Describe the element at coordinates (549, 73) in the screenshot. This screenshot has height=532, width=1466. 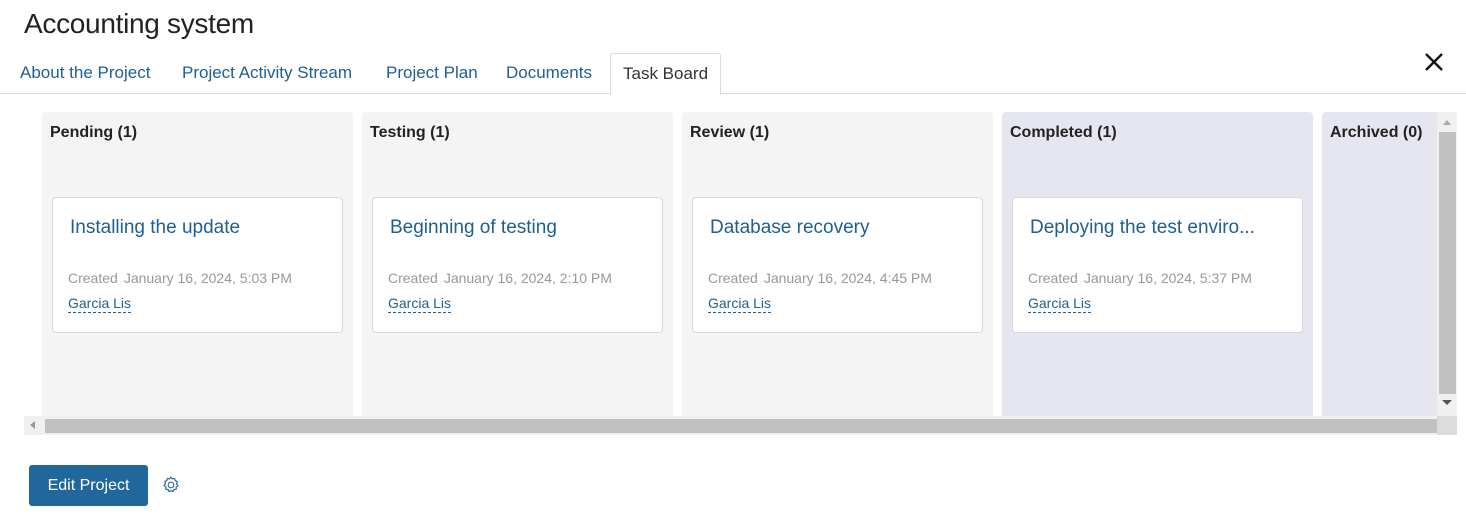
I see `tab-documents: Documents` at that location.